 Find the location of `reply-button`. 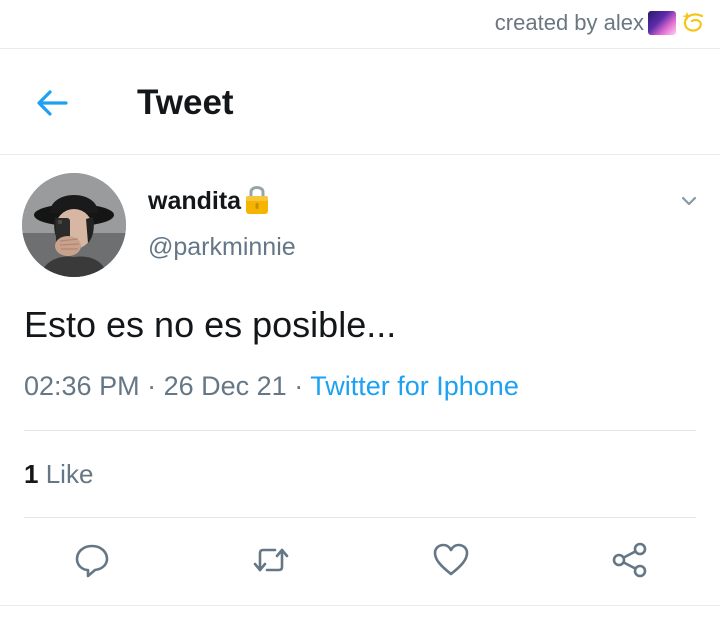

reply-button is located at coordinates (92, 560).